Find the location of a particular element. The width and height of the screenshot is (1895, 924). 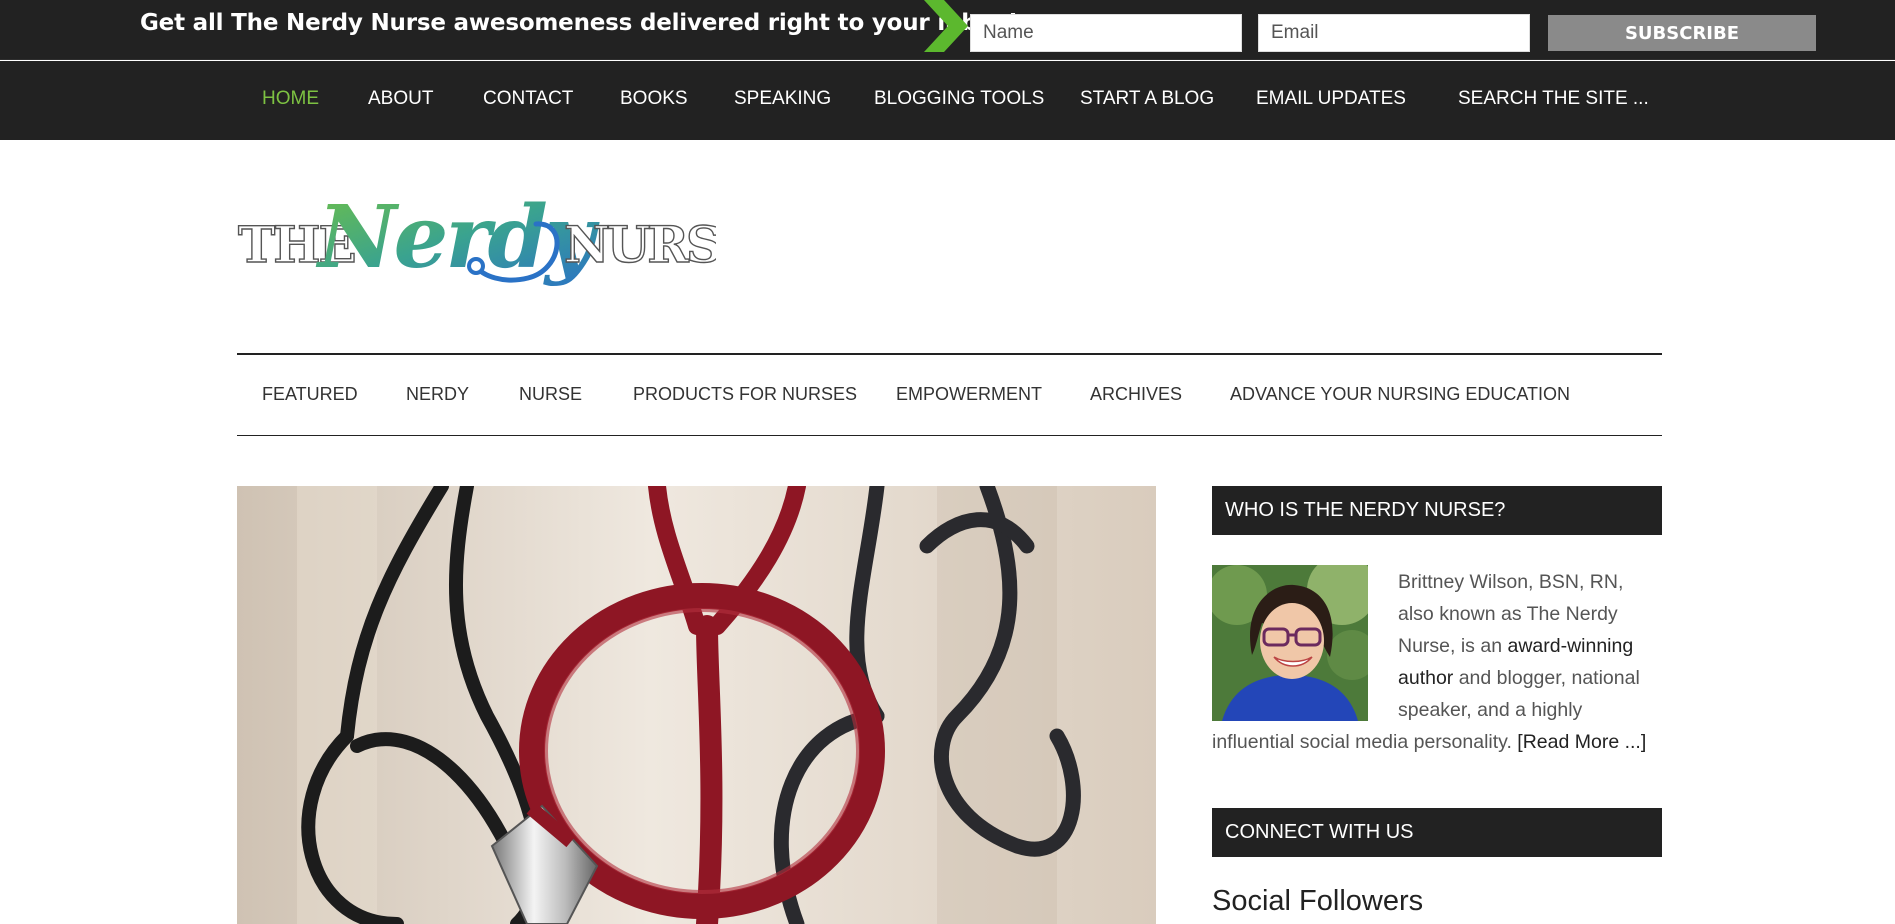

category-item-products-for-nurses: PRODUCTS FOR NURSES is located at coordinates (745, 394).